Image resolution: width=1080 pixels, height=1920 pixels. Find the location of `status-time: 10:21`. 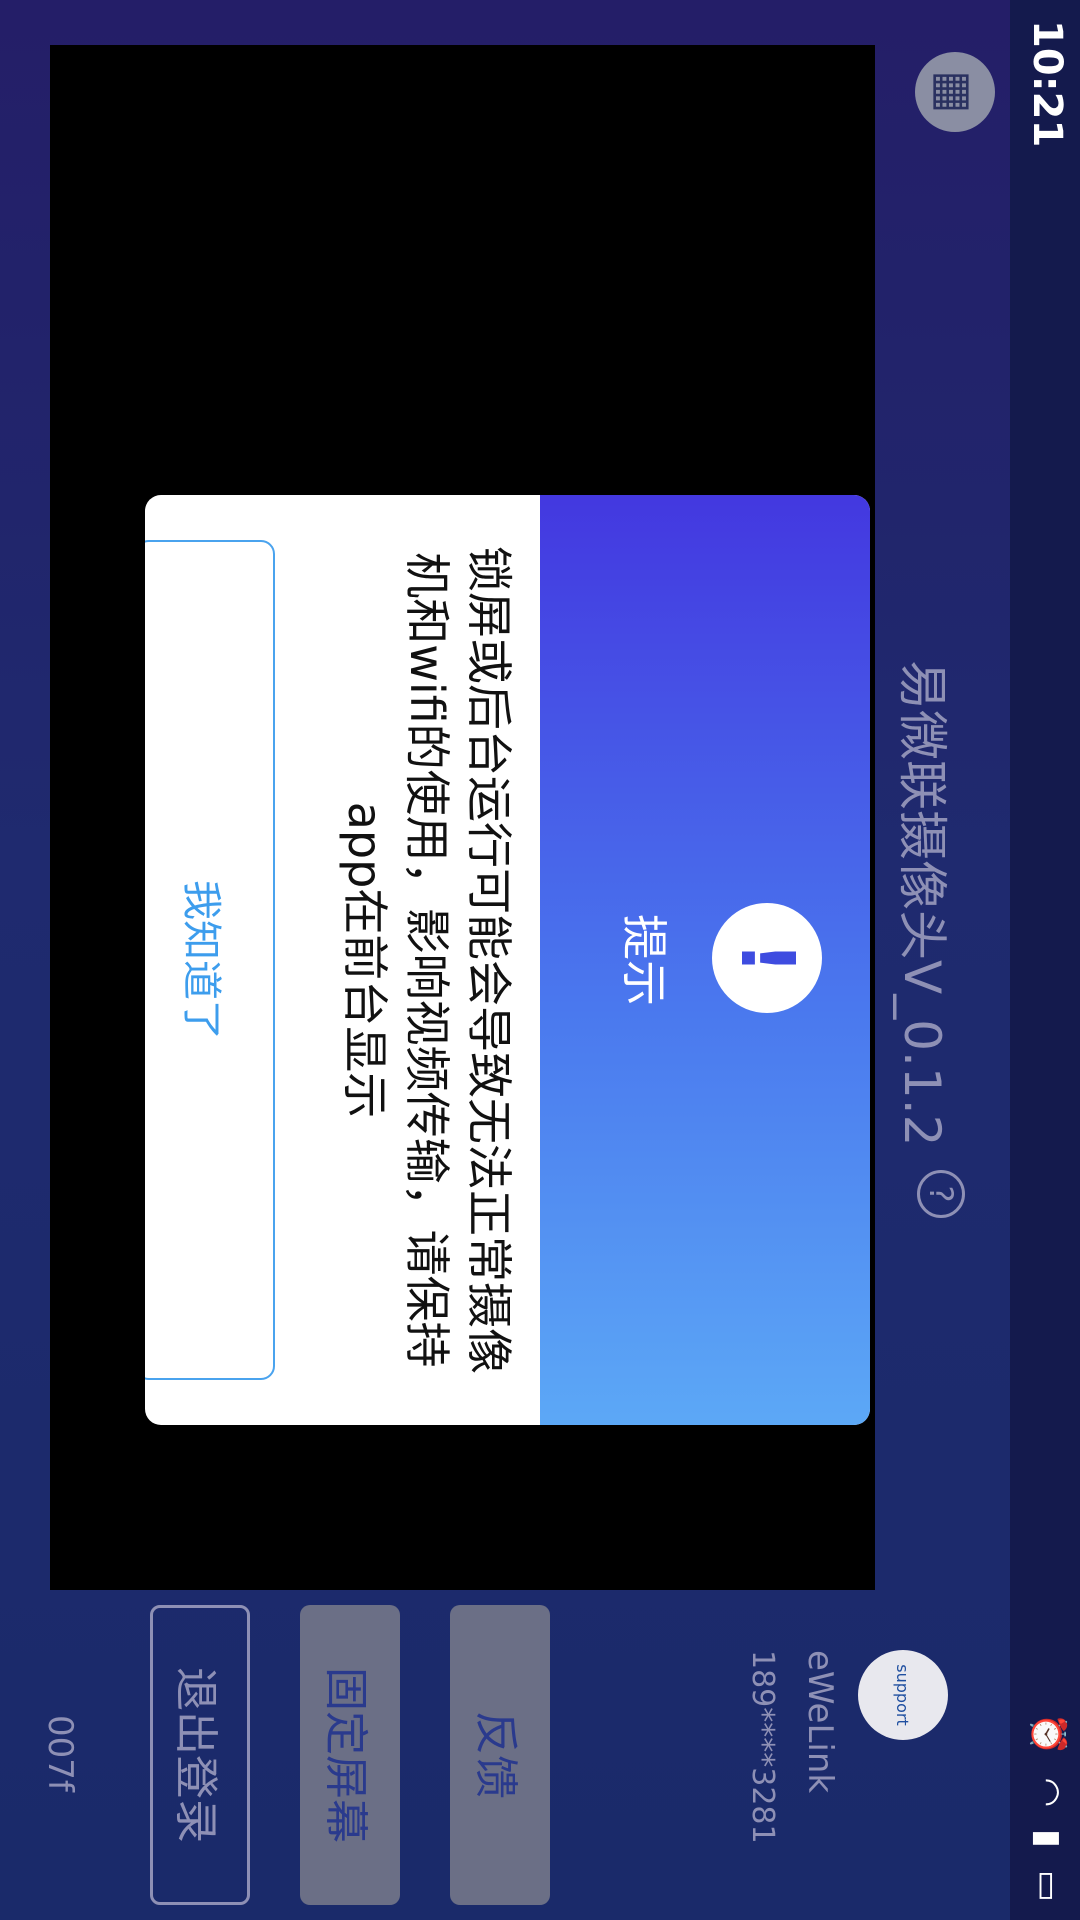

status-time: 10:21 is located at coordinates (1047, 84).